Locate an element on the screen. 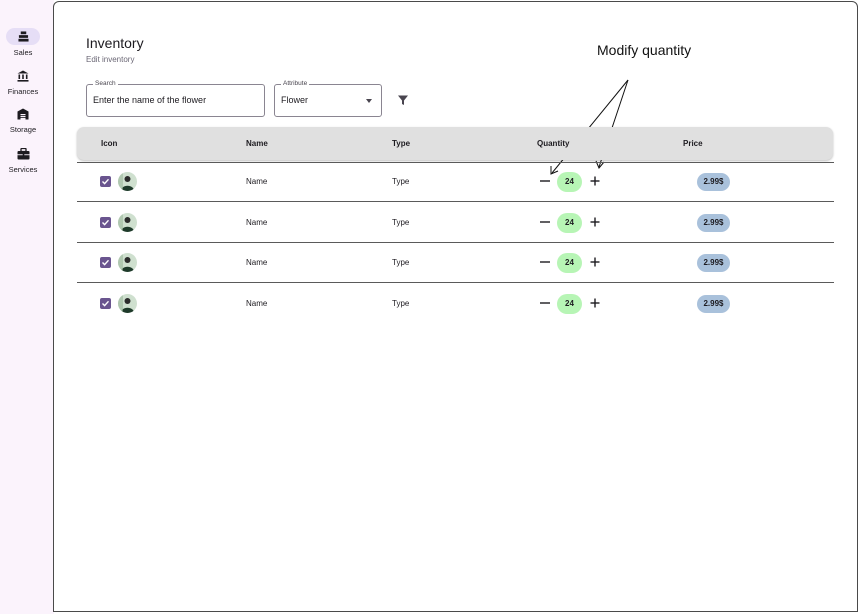 This screenshot has height=614, width=859. nav-item-sales: Sales is located at coordinates (23, 42).